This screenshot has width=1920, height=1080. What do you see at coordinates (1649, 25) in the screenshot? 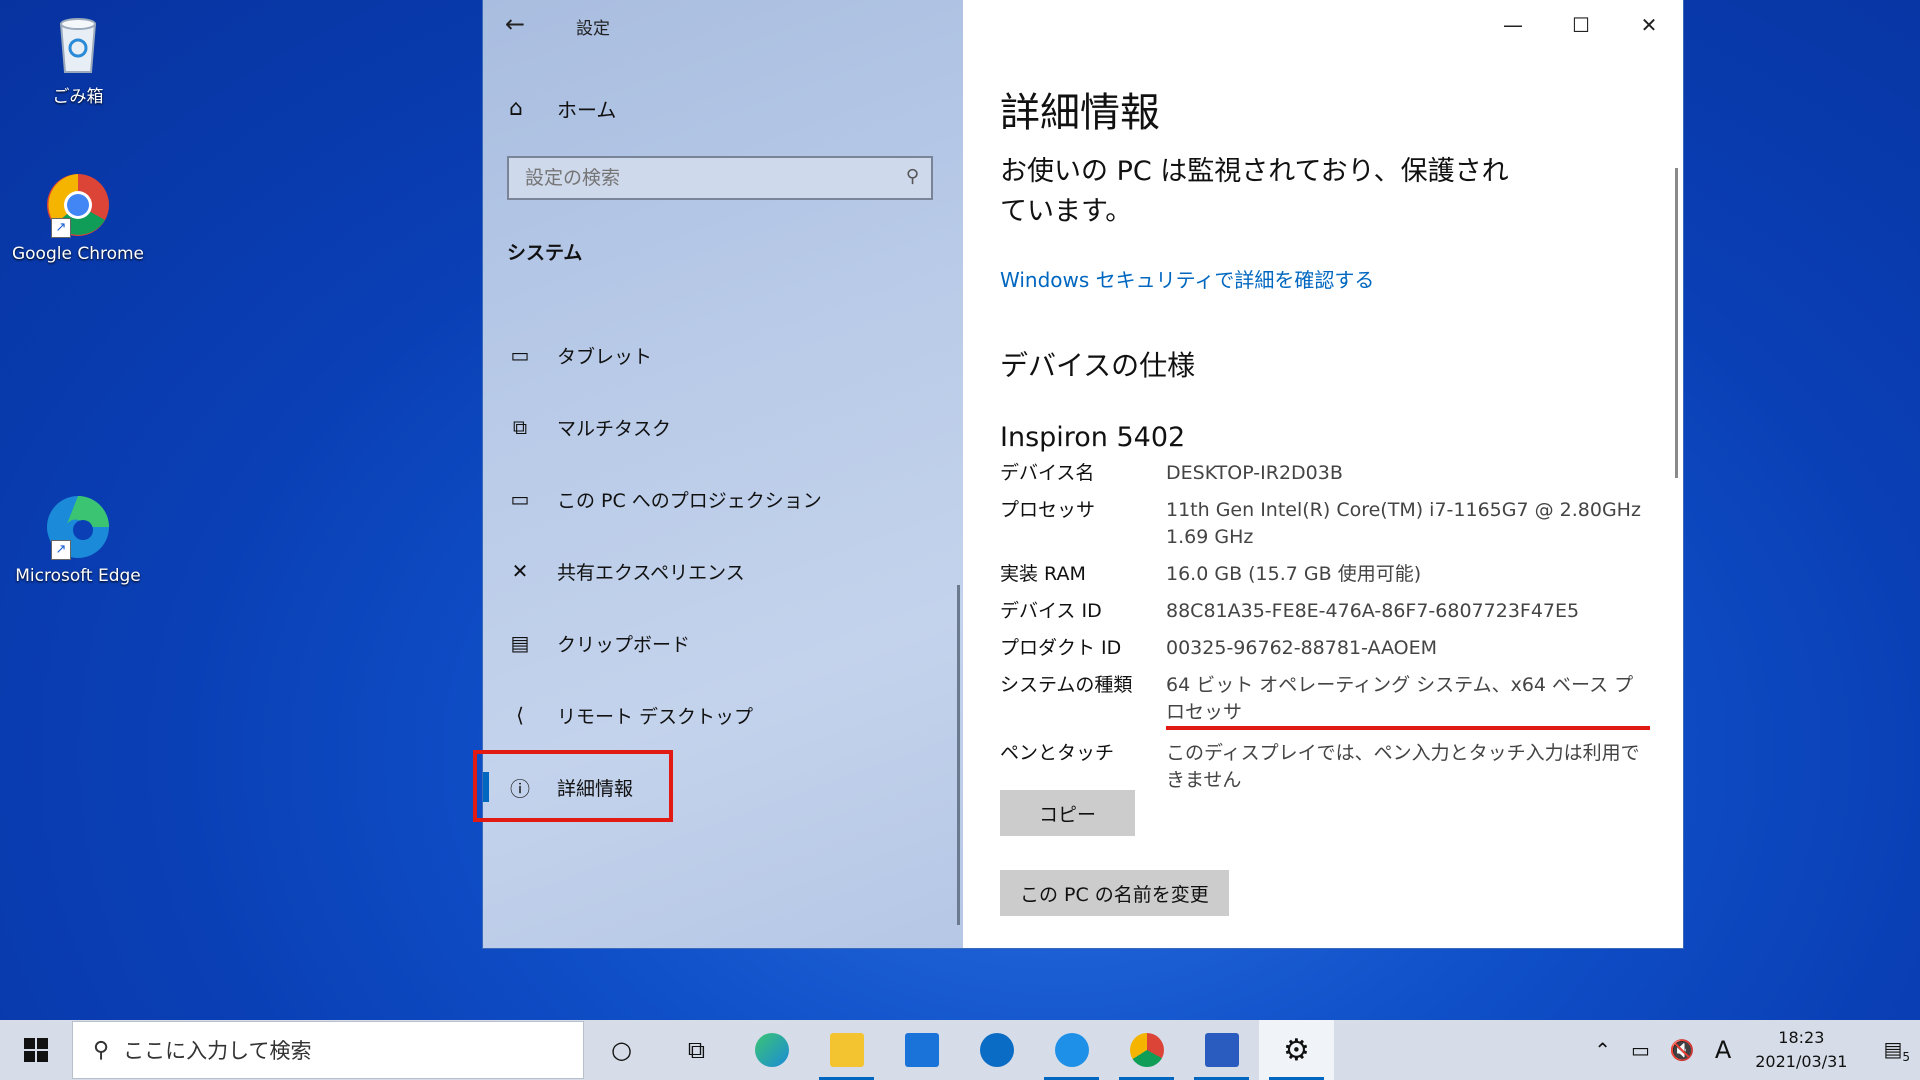
I see `close-button: ✕` at bounding box center [1649, 25].